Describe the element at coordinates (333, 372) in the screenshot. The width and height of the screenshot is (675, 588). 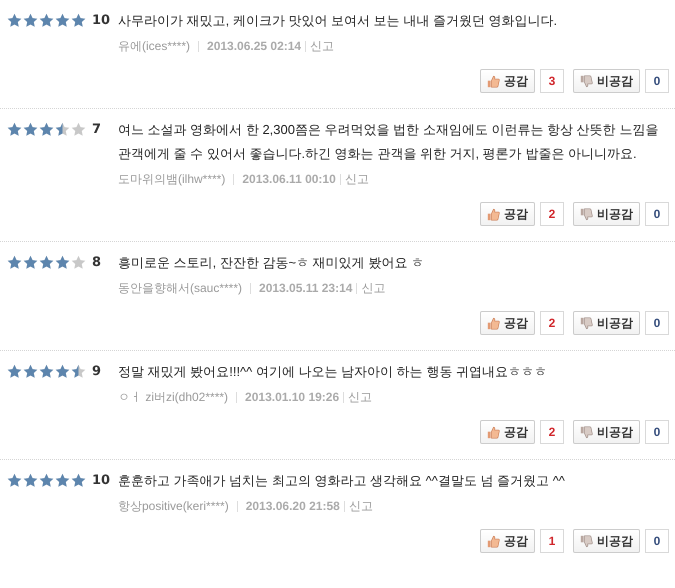
I see `review-text: 정말 재밌게 봤어요!!!^^ 여기에 나오는 남자아이 하는 행동 귀엽내요ㅎㅎㅎ` at that location.